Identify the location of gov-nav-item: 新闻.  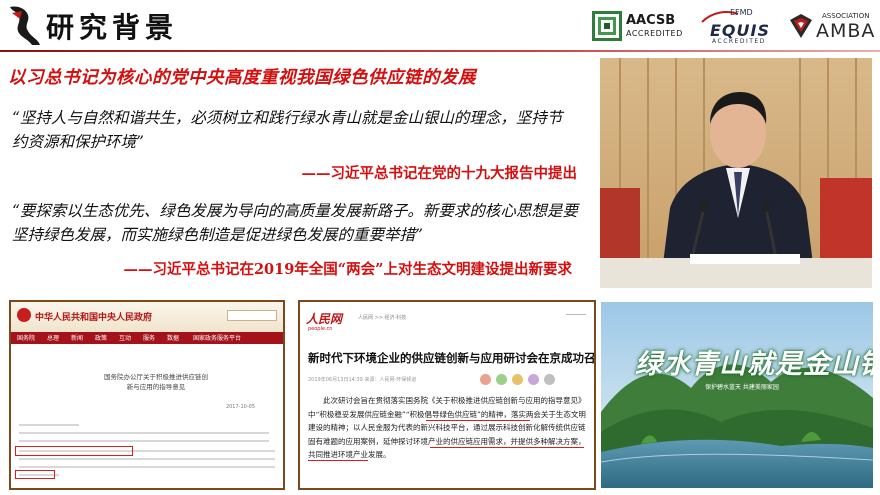
(77, 338).